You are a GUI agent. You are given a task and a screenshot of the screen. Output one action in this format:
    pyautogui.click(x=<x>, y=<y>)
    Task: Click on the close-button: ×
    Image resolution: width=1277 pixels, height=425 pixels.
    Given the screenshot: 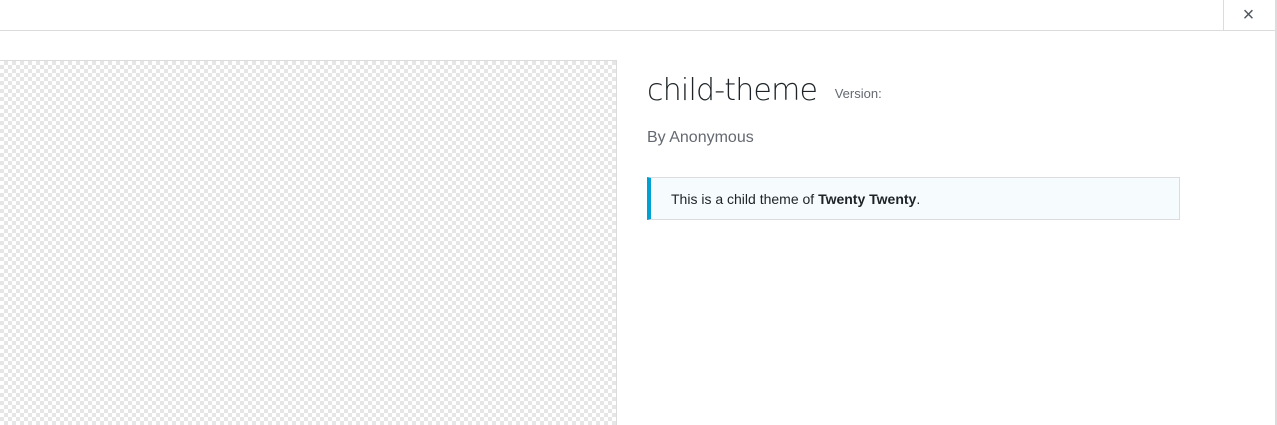 What is the action you would take?
    pyautogui.click(x=1248, y=15)
    